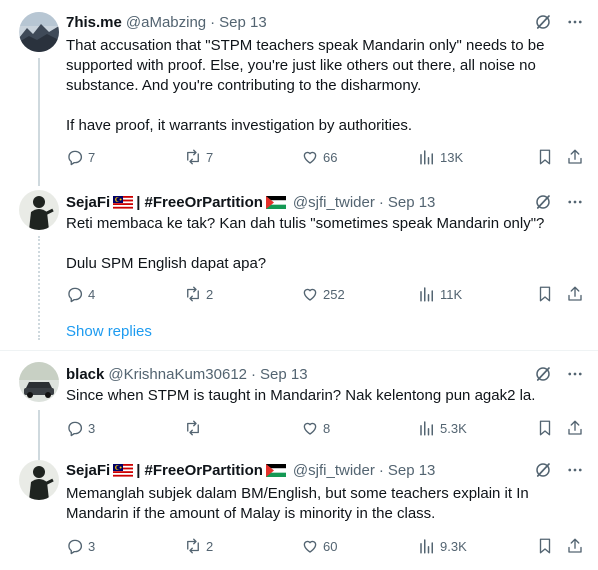 The width and height of the screenshot is (598, 570). What do you see at coordinates (323, 294) in the screenshot?
I see `like-button: 252` at bounding box center [323, 294].